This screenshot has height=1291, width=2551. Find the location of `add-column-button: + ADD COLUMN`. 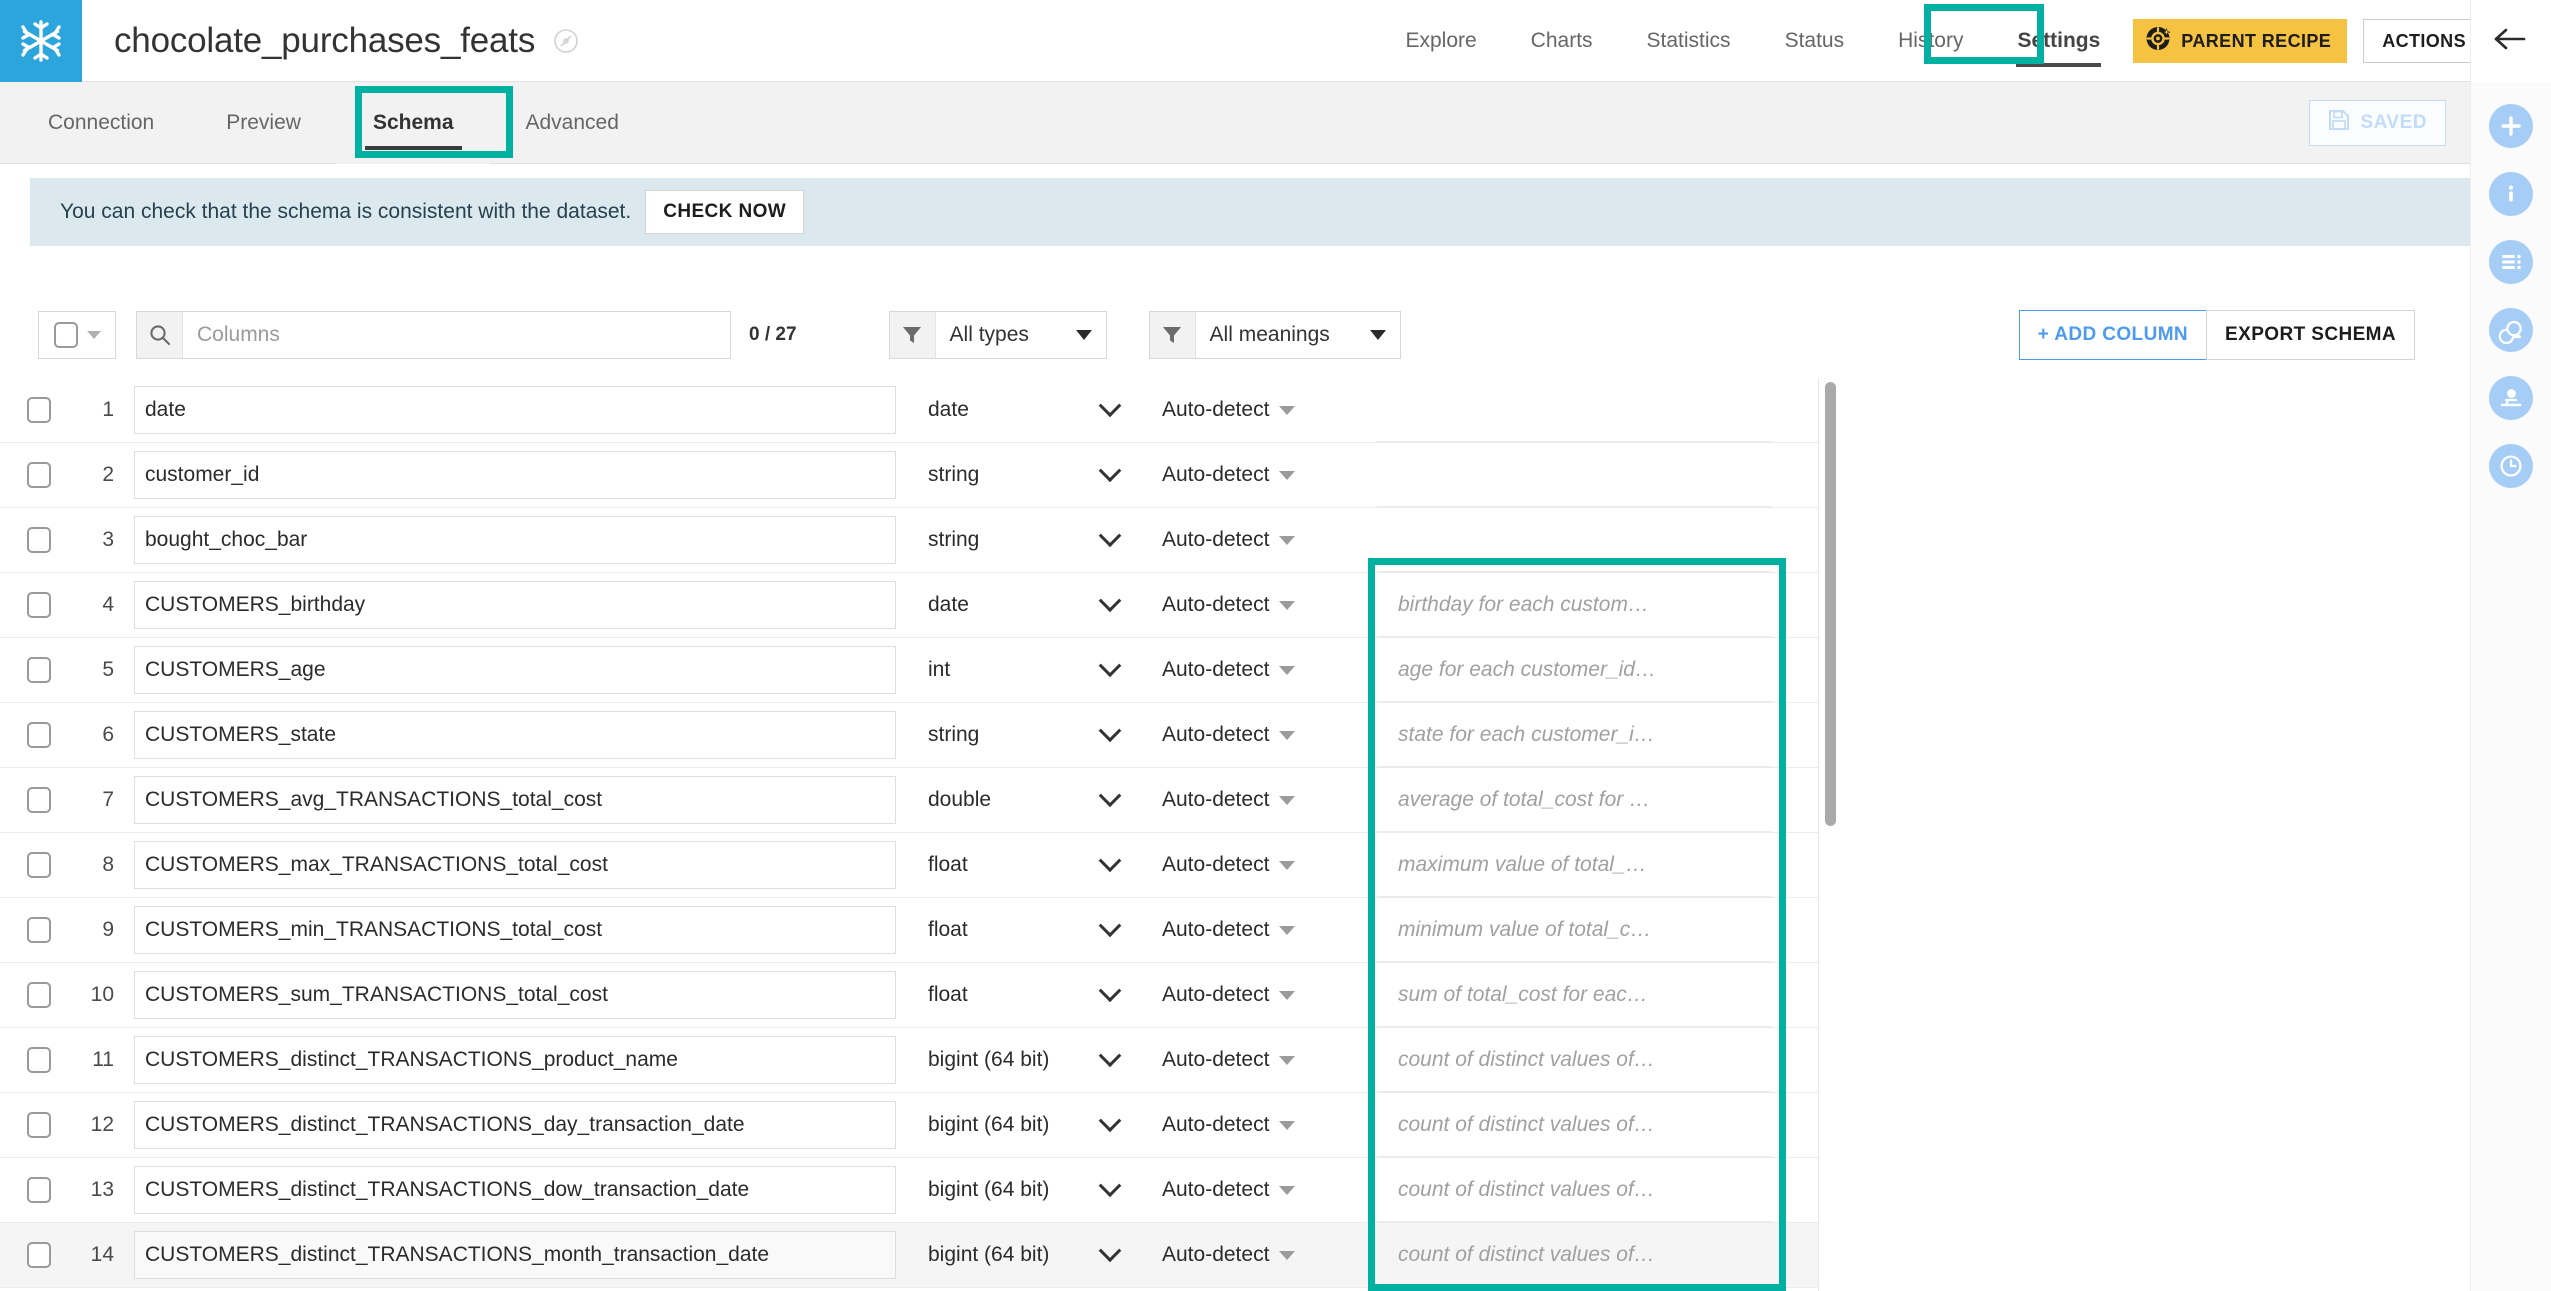

add-column-button: + ADD COLUMN is located at coordinates (2113, 335).